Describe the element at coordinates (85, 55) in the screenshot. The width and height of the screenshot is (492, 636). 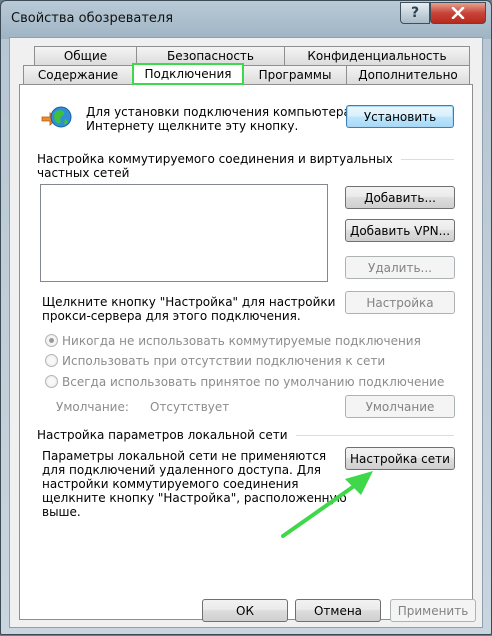
I see `tab-general: Общие` at that location.